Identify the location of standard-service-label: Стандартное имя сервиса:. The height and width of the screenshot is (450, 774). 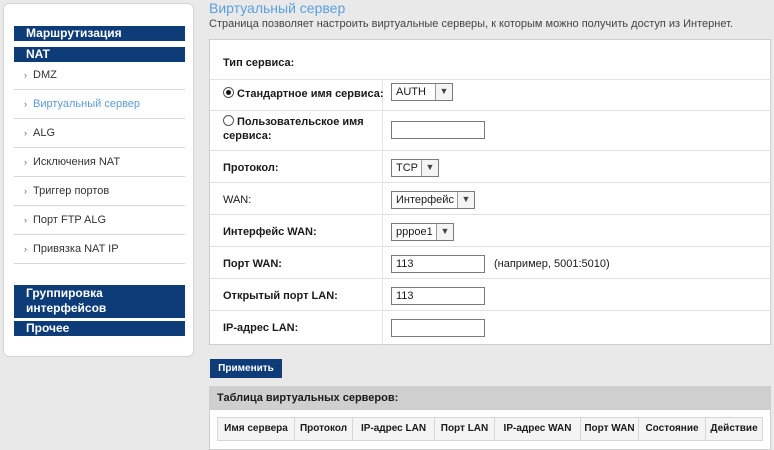
(303, 93).